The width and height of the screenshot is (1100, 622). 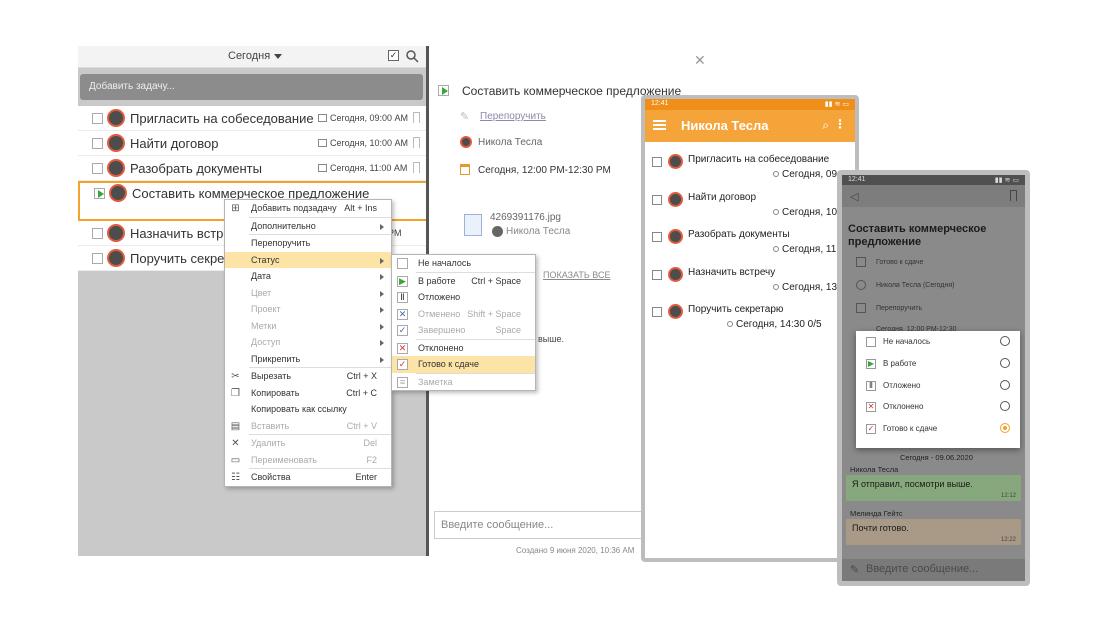 What do you see at coordinates (933, 488) in the screenshot?
I see `message-bubble: Я отправил, посмотри выше. 12:12` at bounding box center [933, 488].